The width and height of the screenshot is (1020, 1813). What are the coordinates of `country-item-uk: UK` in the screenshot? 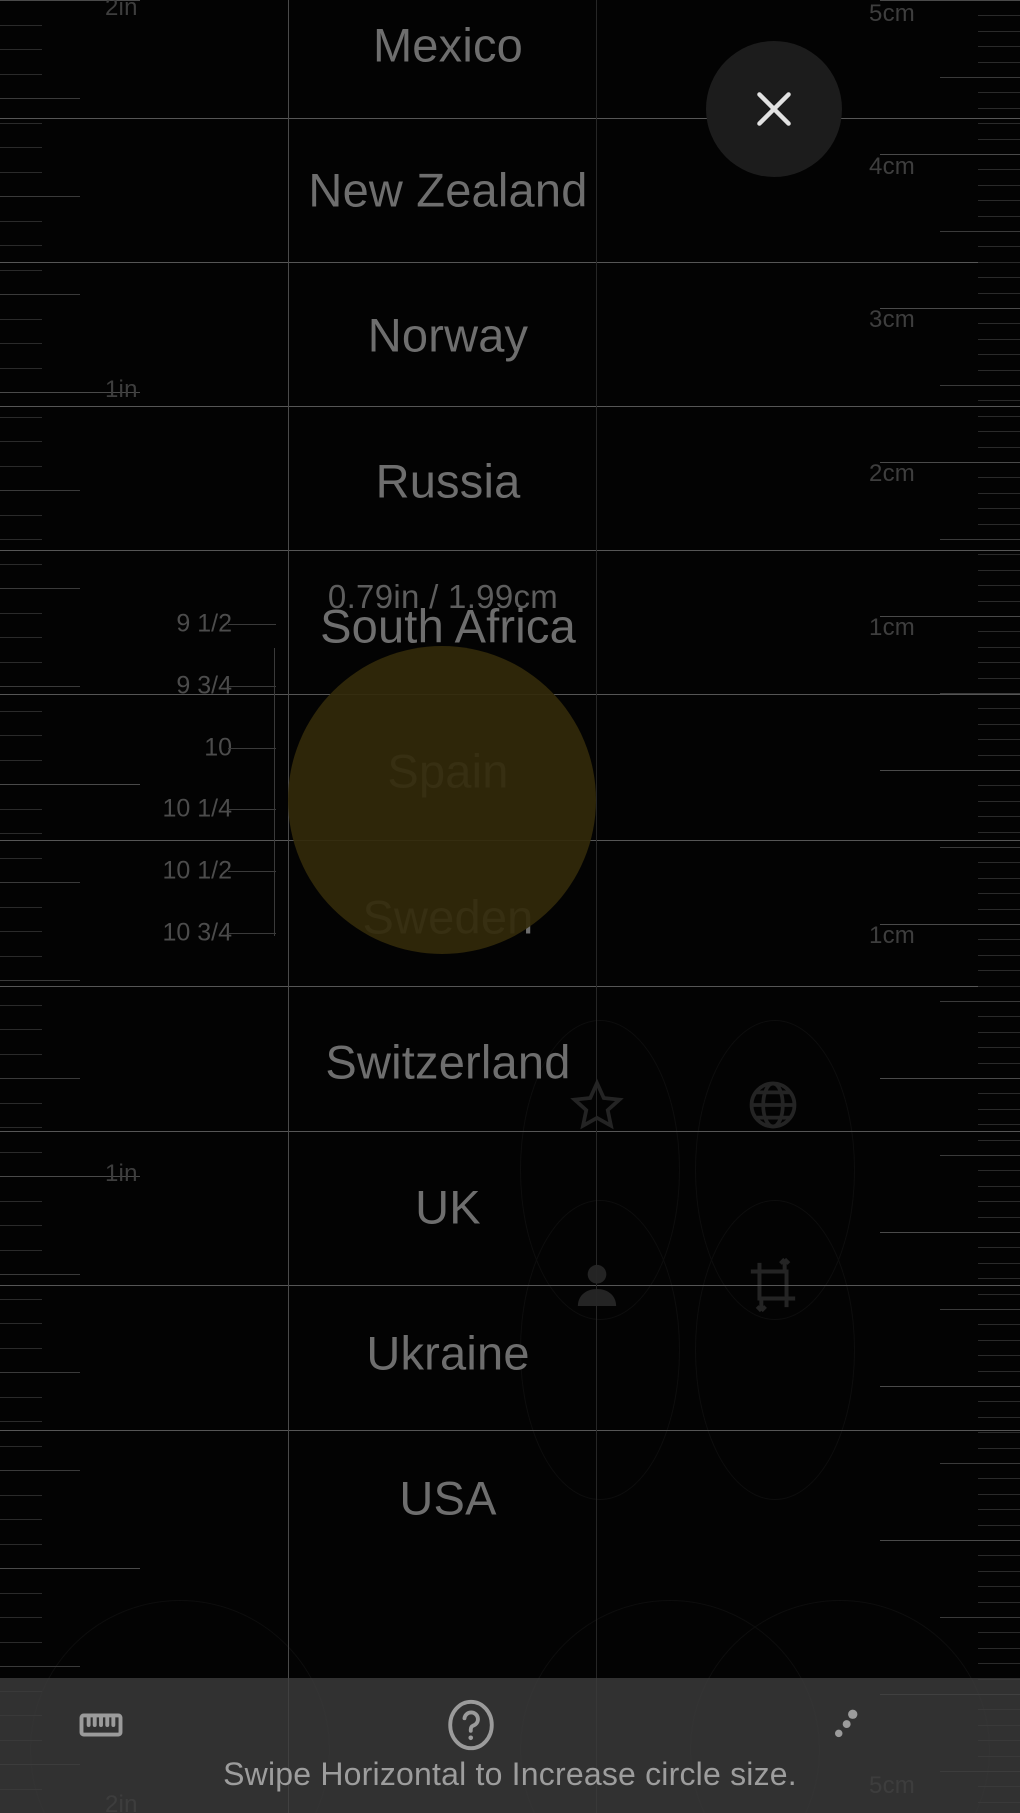 It's located at (448, 1207).